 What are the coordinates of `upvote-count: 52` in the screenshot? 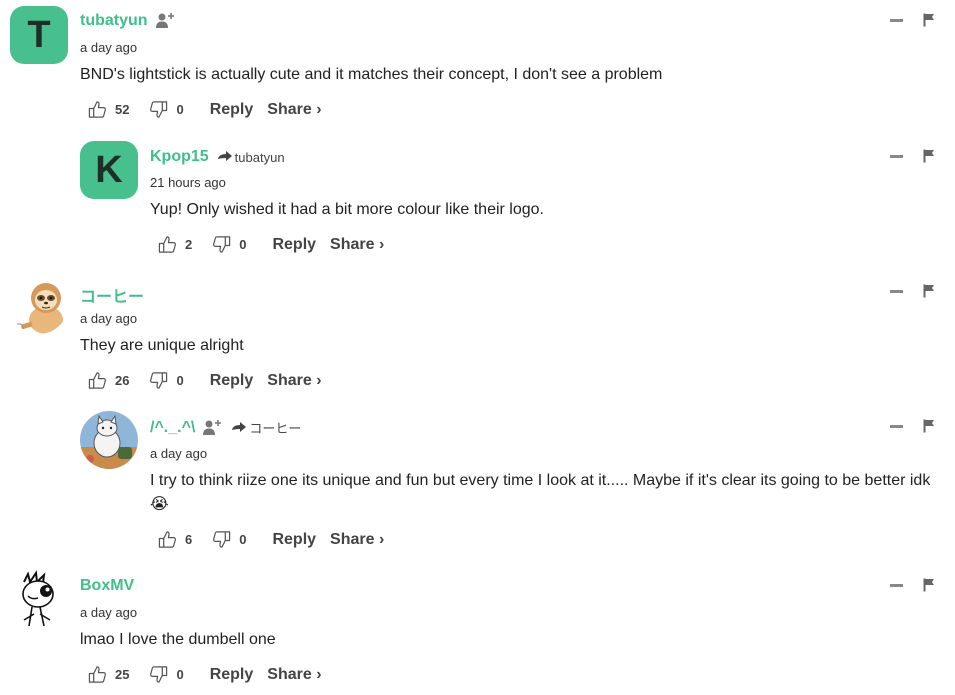 It's located at (122, 109).